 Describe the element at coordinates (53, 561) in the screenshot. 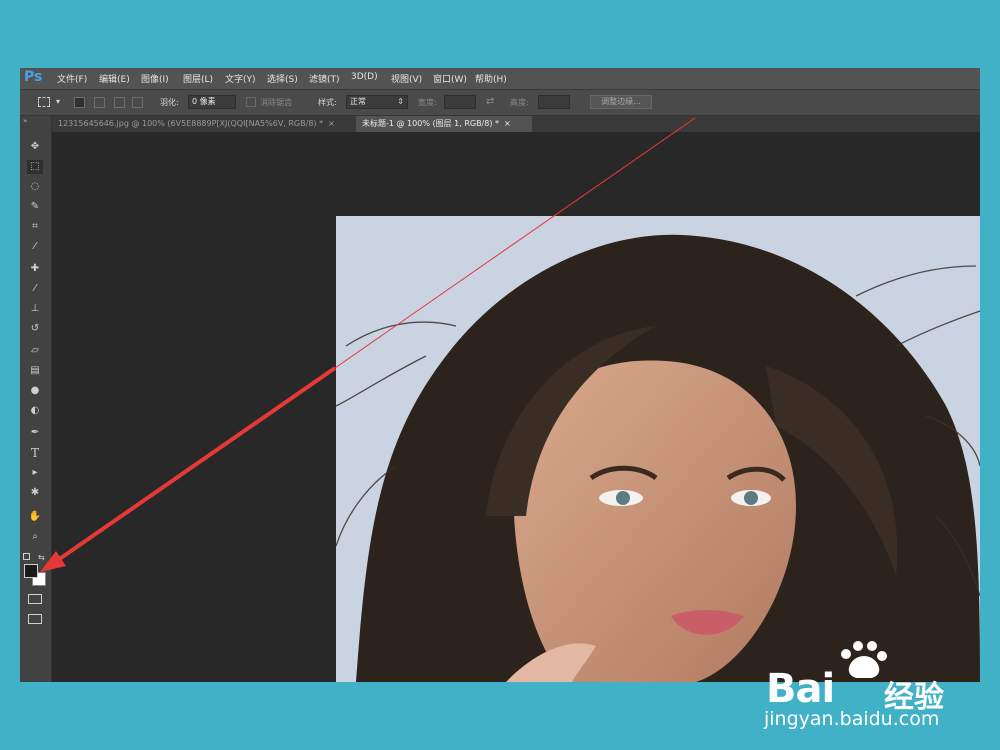

I see `arrow-head` at that location.